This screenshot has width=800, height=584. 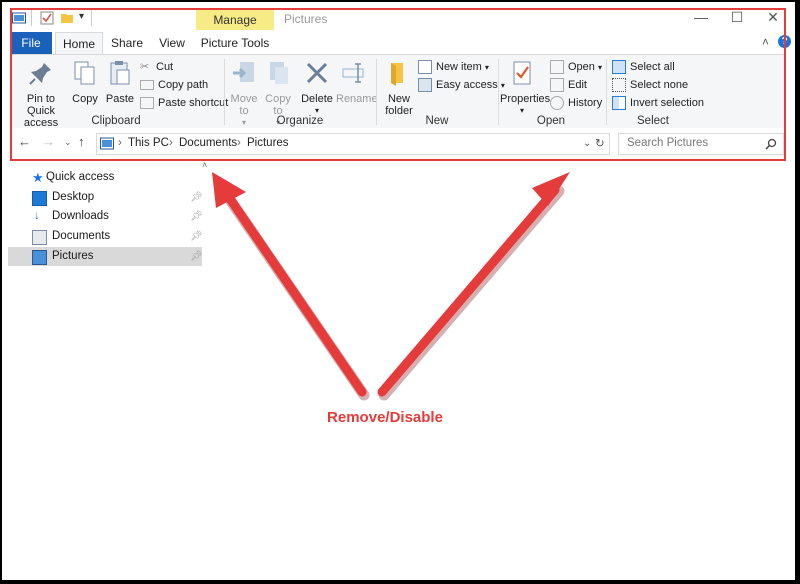 What do you see at coordinates (385, 417) in the screenshot?
I see `annotation-label: Remove/Disable` at bounding box center [385, 417].